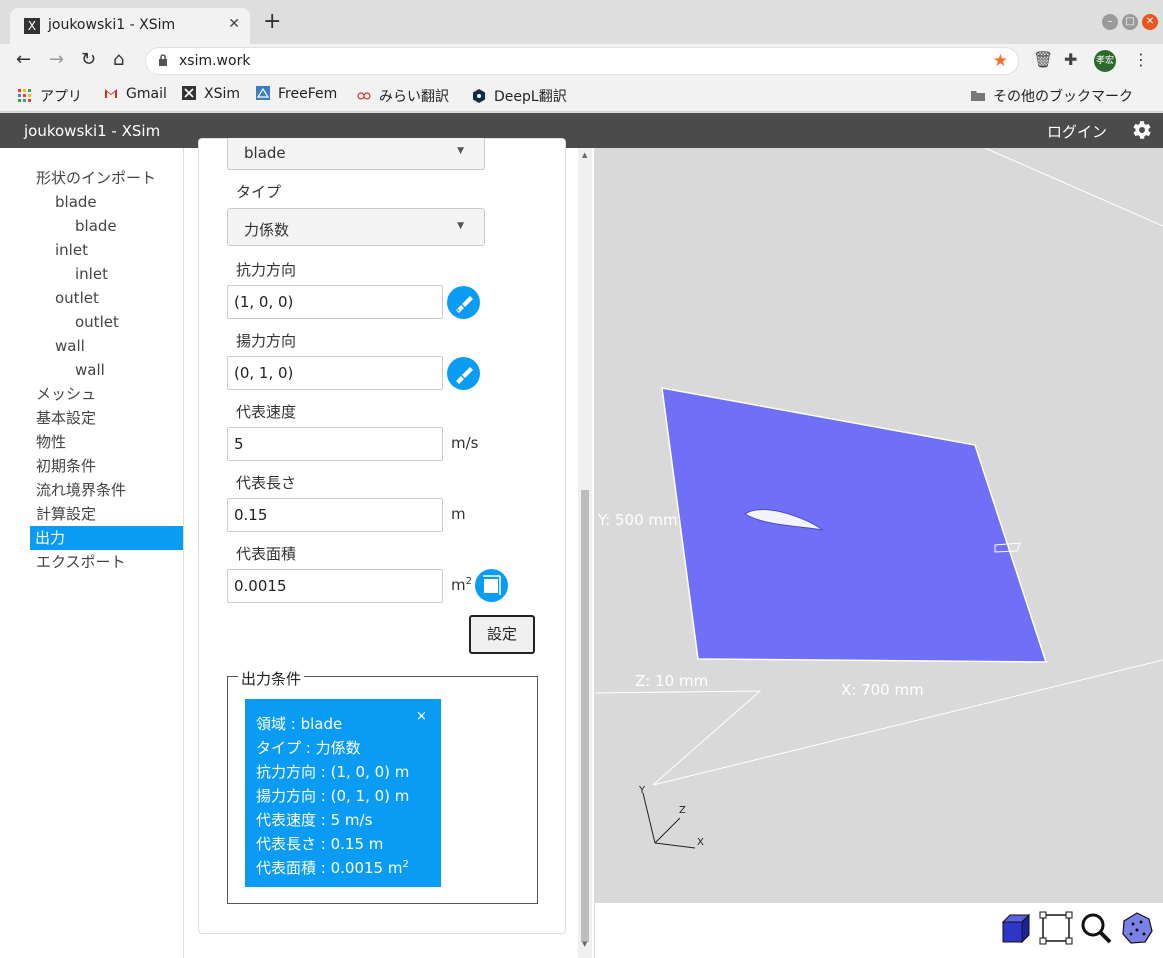 The height and width of the screenshot is (958, 1163). What do you see at coordinates (584, 944) in the screenshot?
I see `scroll-down-icon: ▼` at bounding box center [584, 944].